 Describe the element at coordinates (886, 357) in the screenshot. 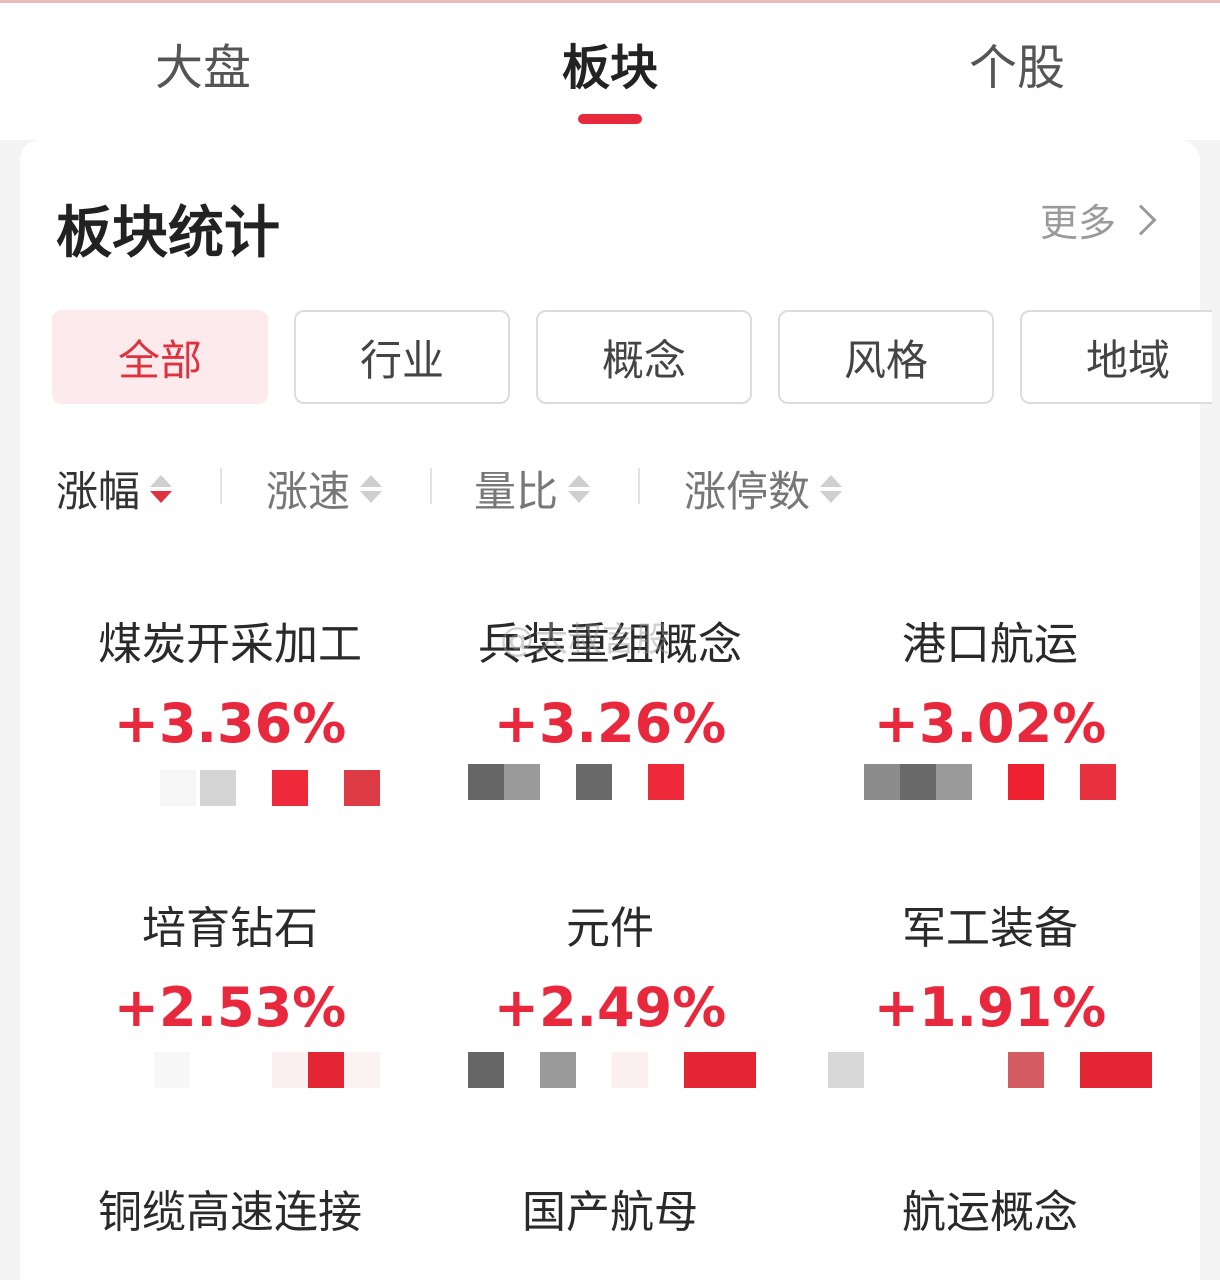

I see `filter-style: 风格` at that location.